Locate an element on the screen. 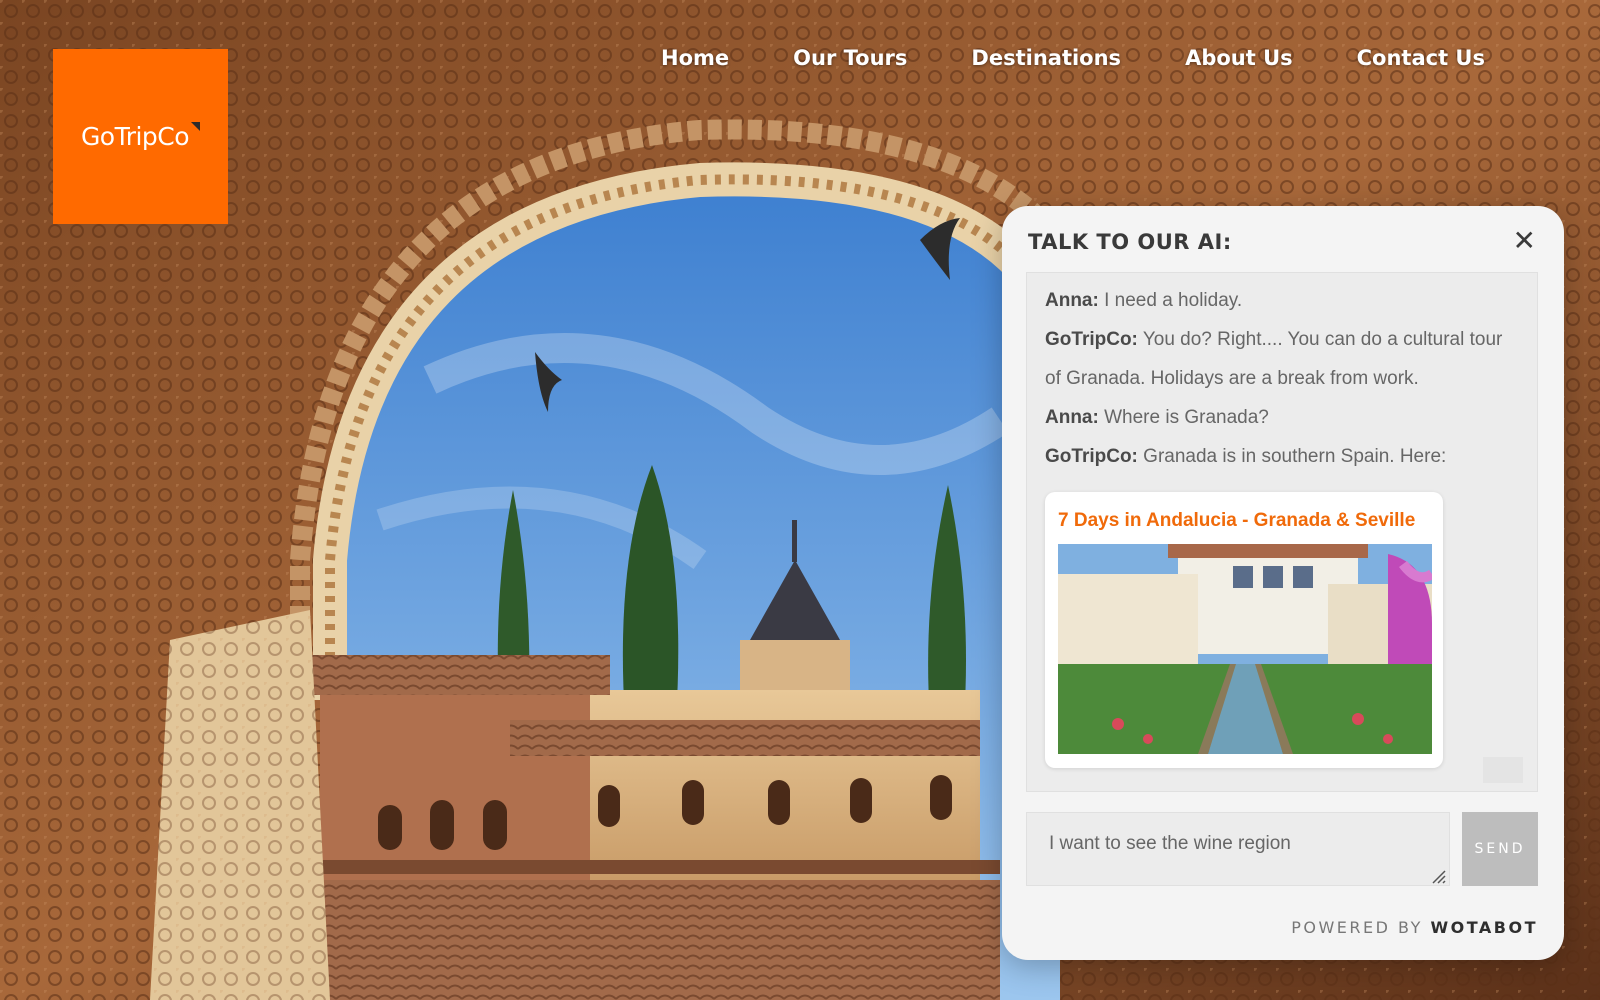 Image resolution: width=1600 pixels, height=1000 pixels. nav-contact-us: Contact Us is located at coordinates (1421, 58).